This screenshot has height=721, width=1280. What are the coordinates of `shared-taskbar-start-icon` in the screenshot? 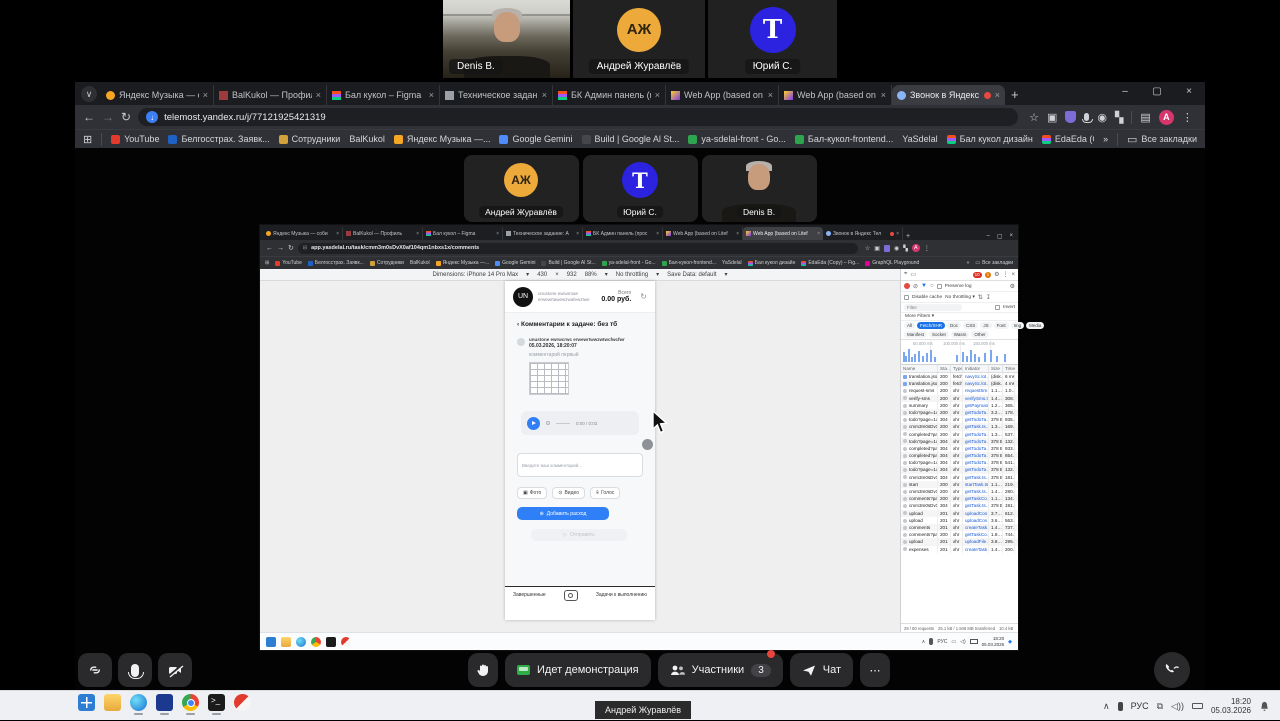 It's located at (271, 641).